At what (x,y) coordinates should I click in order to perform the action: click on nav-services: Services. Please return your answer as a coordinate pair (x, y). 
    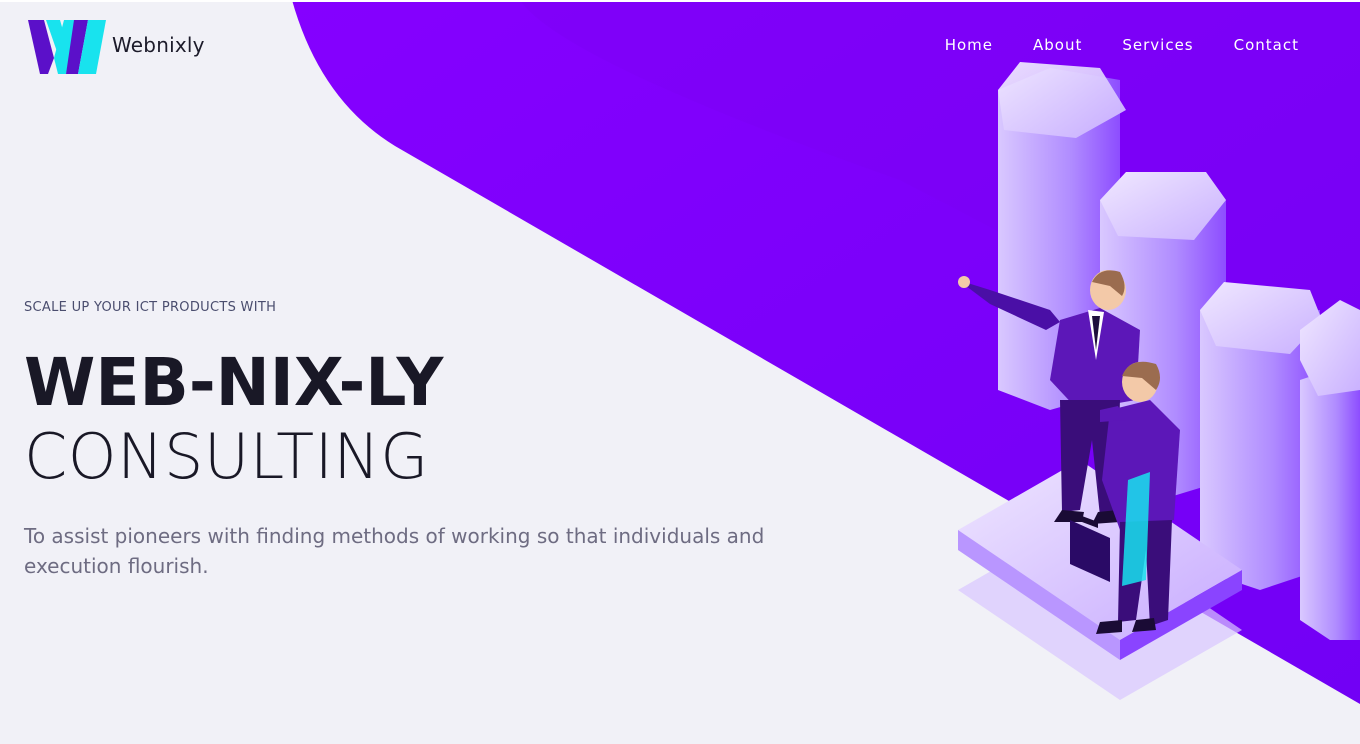
    Looking at the image, I should click on (1157, 45).